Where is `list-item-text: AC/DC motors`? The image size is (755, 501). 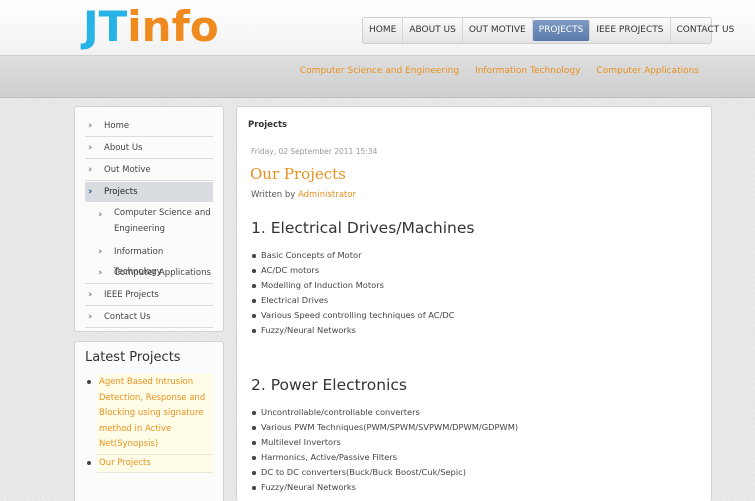 list-item-text: AC/DC motors is located at coordinates (290, 270).